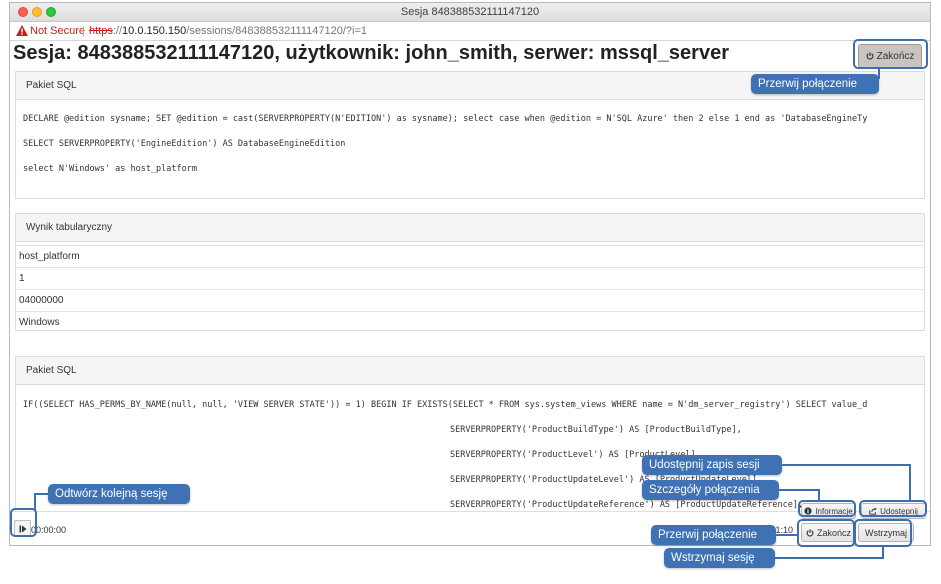  What do you see at coordinates (58, 31) in the screenshot?
I see `not-secure-label: Not Secure` at bounding box center [58, 31].